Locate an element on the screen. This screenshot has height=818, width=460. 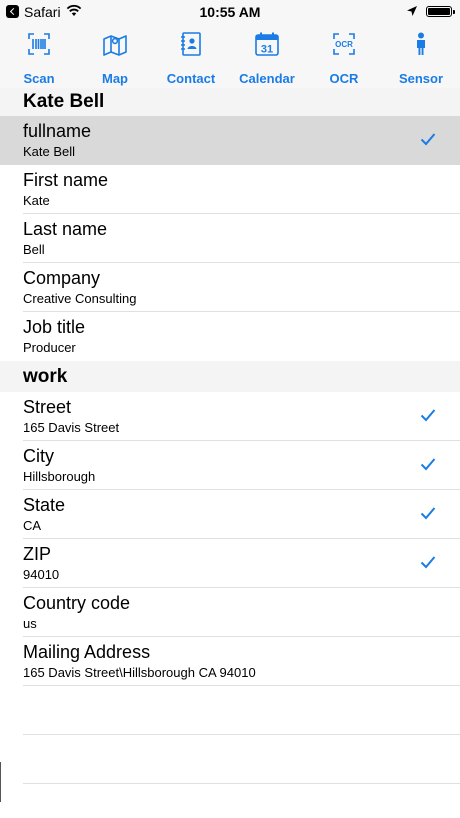
ocr-icon: OCR is located at coordinates (344, 44).